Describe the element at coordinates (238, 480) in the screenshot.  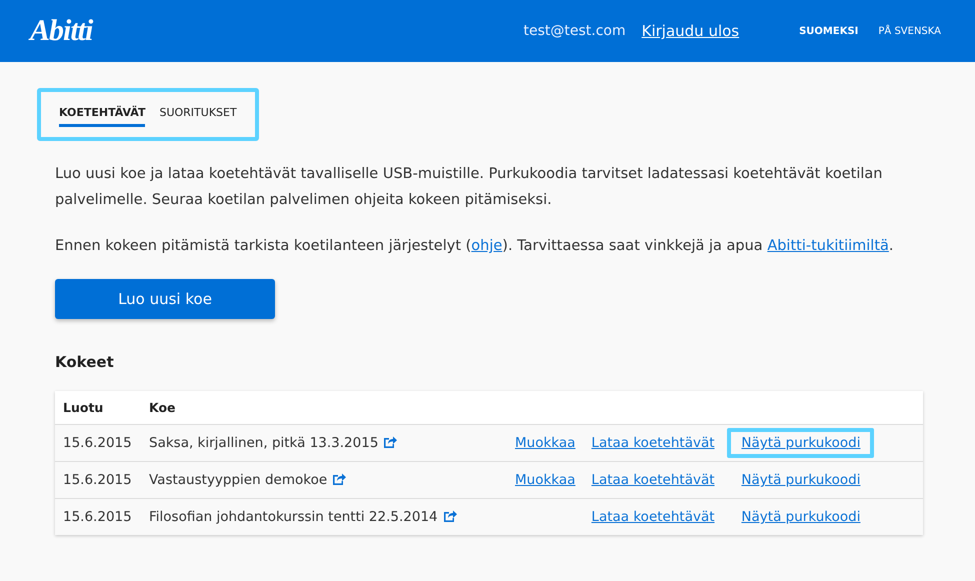
I see `exam-name: Vastaustyyppien demokoe` at that location.